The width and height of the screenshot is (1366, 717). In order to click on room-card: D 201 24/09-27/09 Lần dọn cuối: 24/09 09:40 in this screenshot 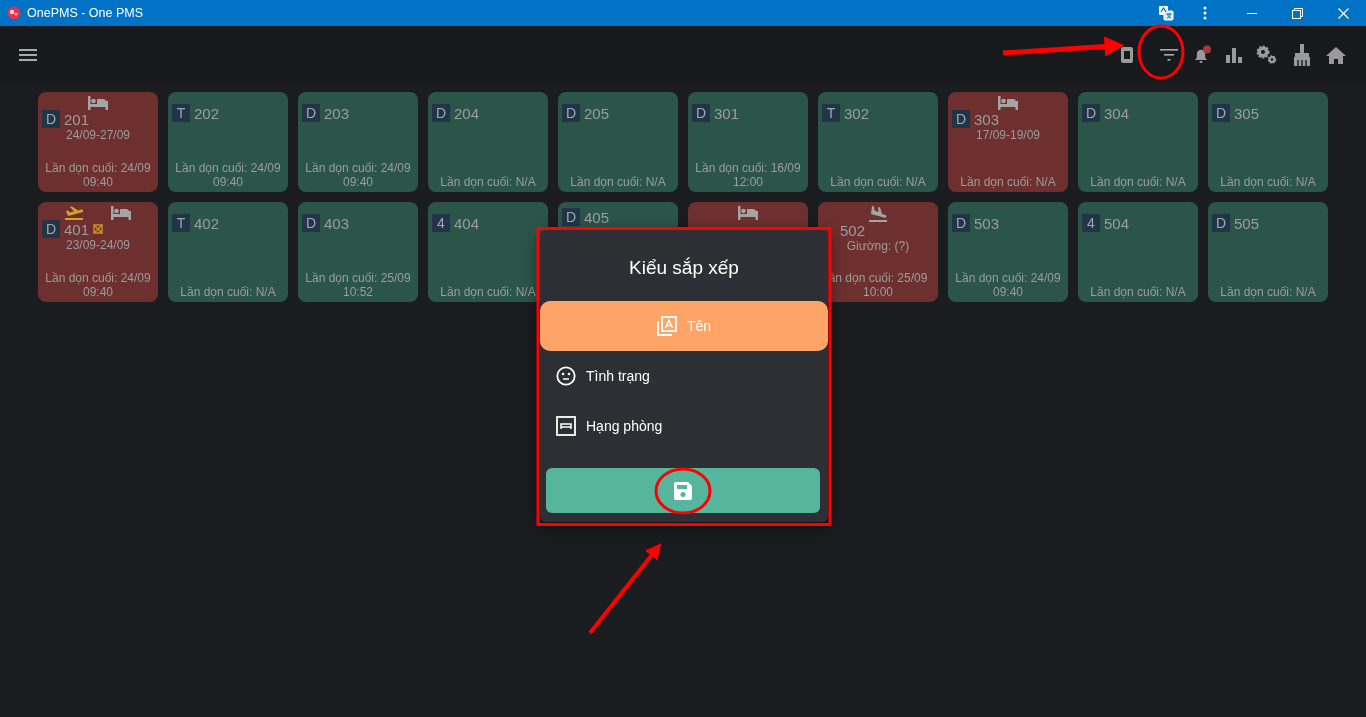, I will do `click(98, 142)`.